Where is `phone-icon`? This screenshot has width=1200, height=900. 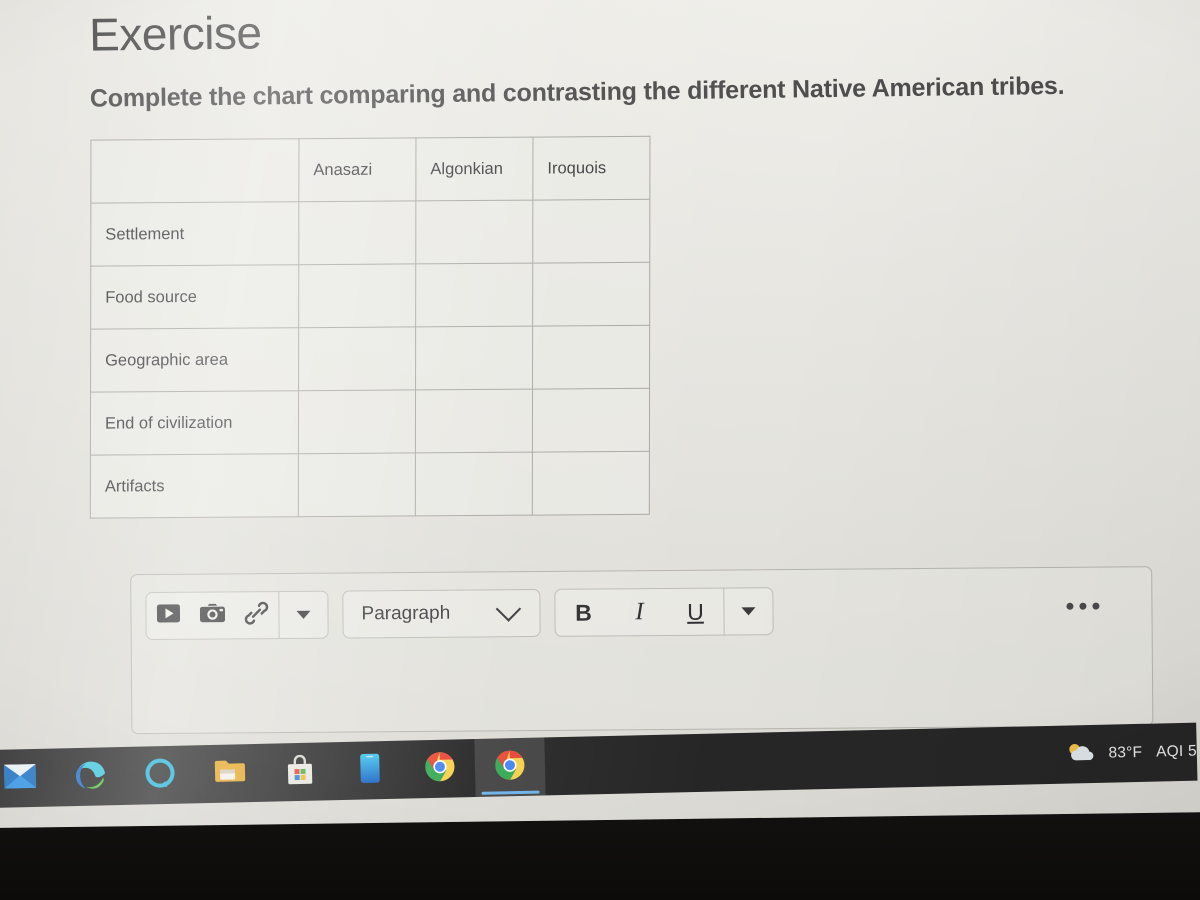
phone-icon is located at coordinates (370, 770).